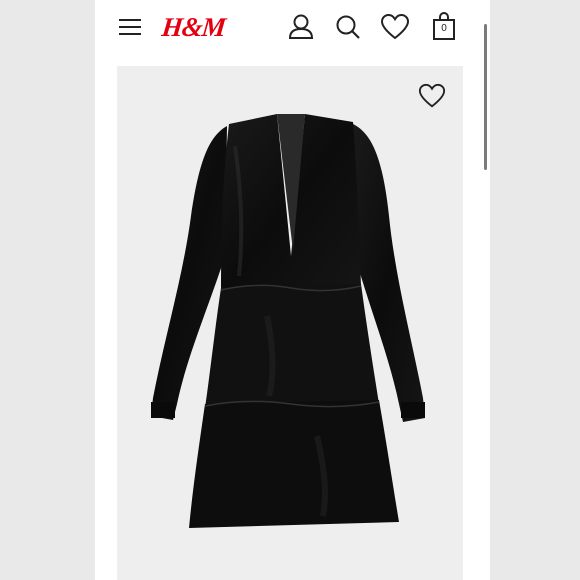 The height and width of the screenshot is (580, 580). Describe the element at coordinates (193, 27) in the screenshot. I see `hm-logo: H&M` at that location.